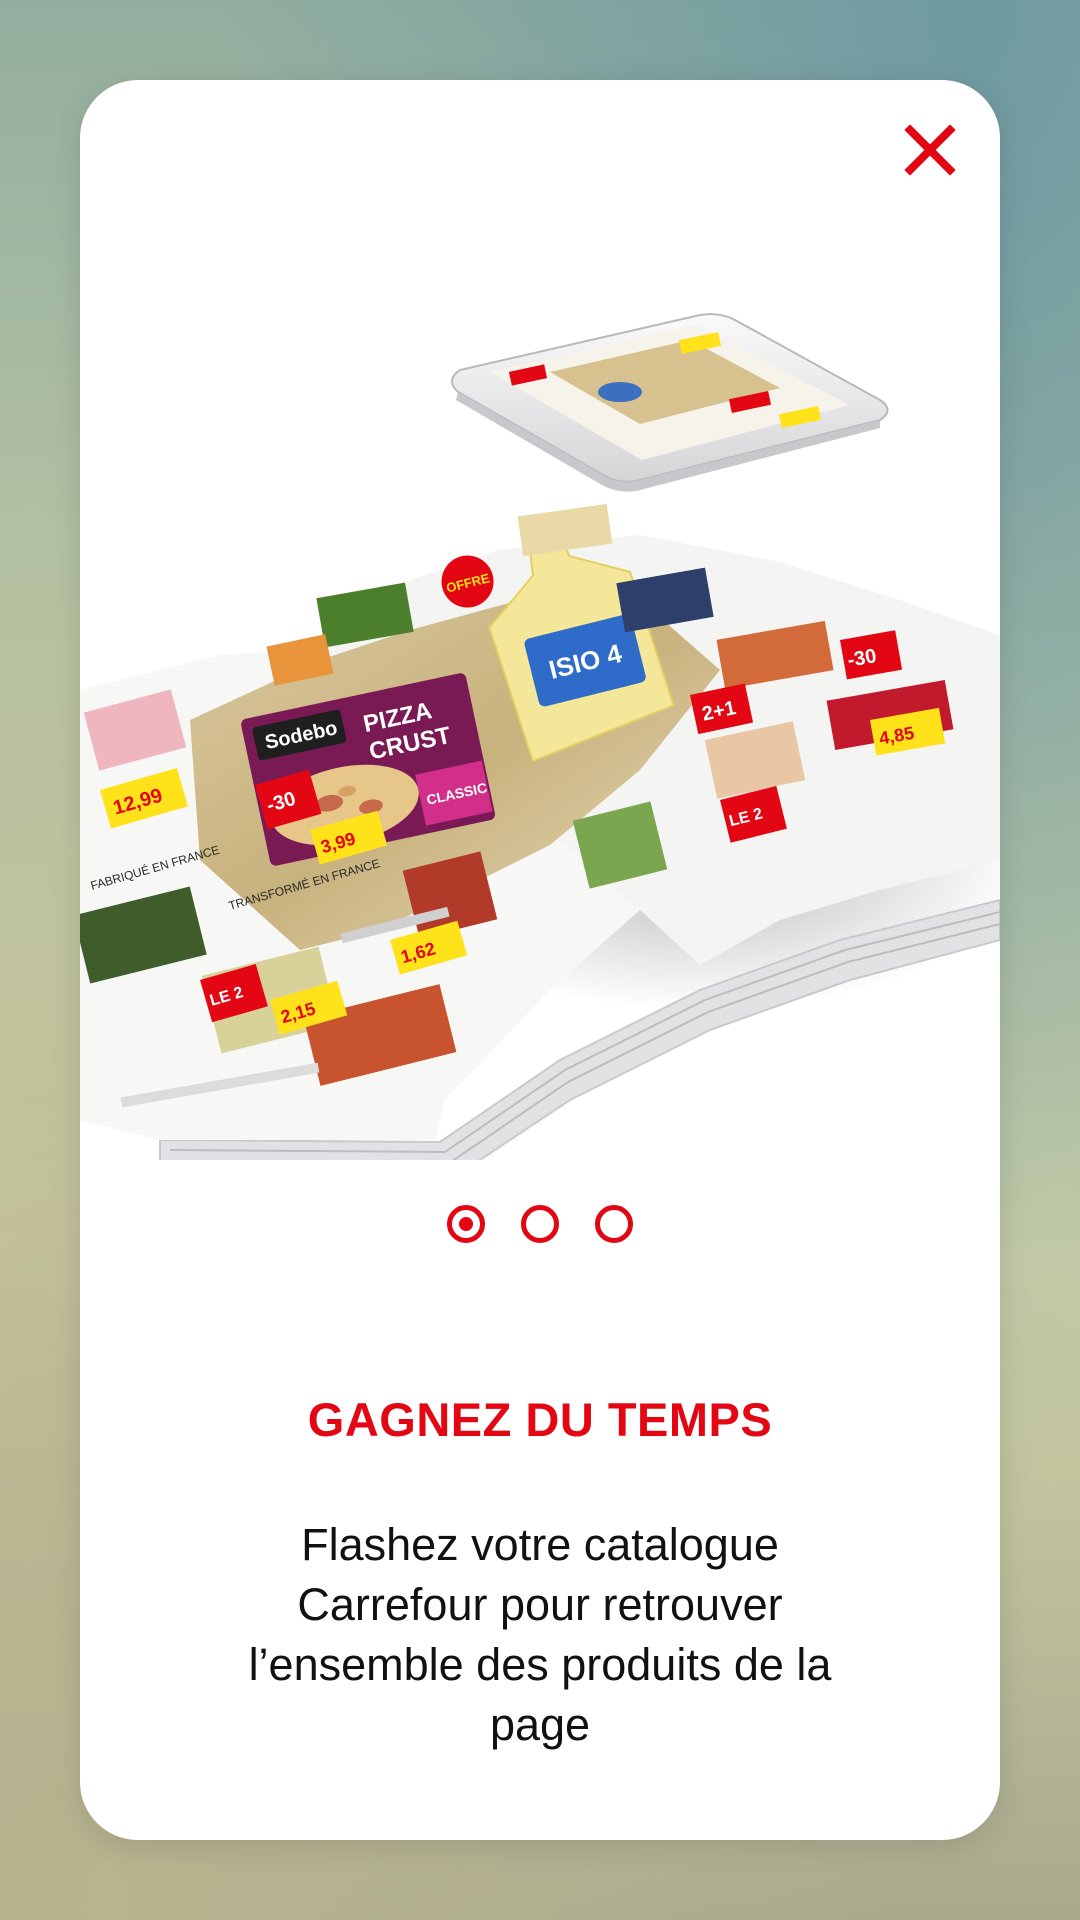 Image resolution: width=1080 pixels, height=1920 pixels. I want to click on close-button, so click(930, 150).